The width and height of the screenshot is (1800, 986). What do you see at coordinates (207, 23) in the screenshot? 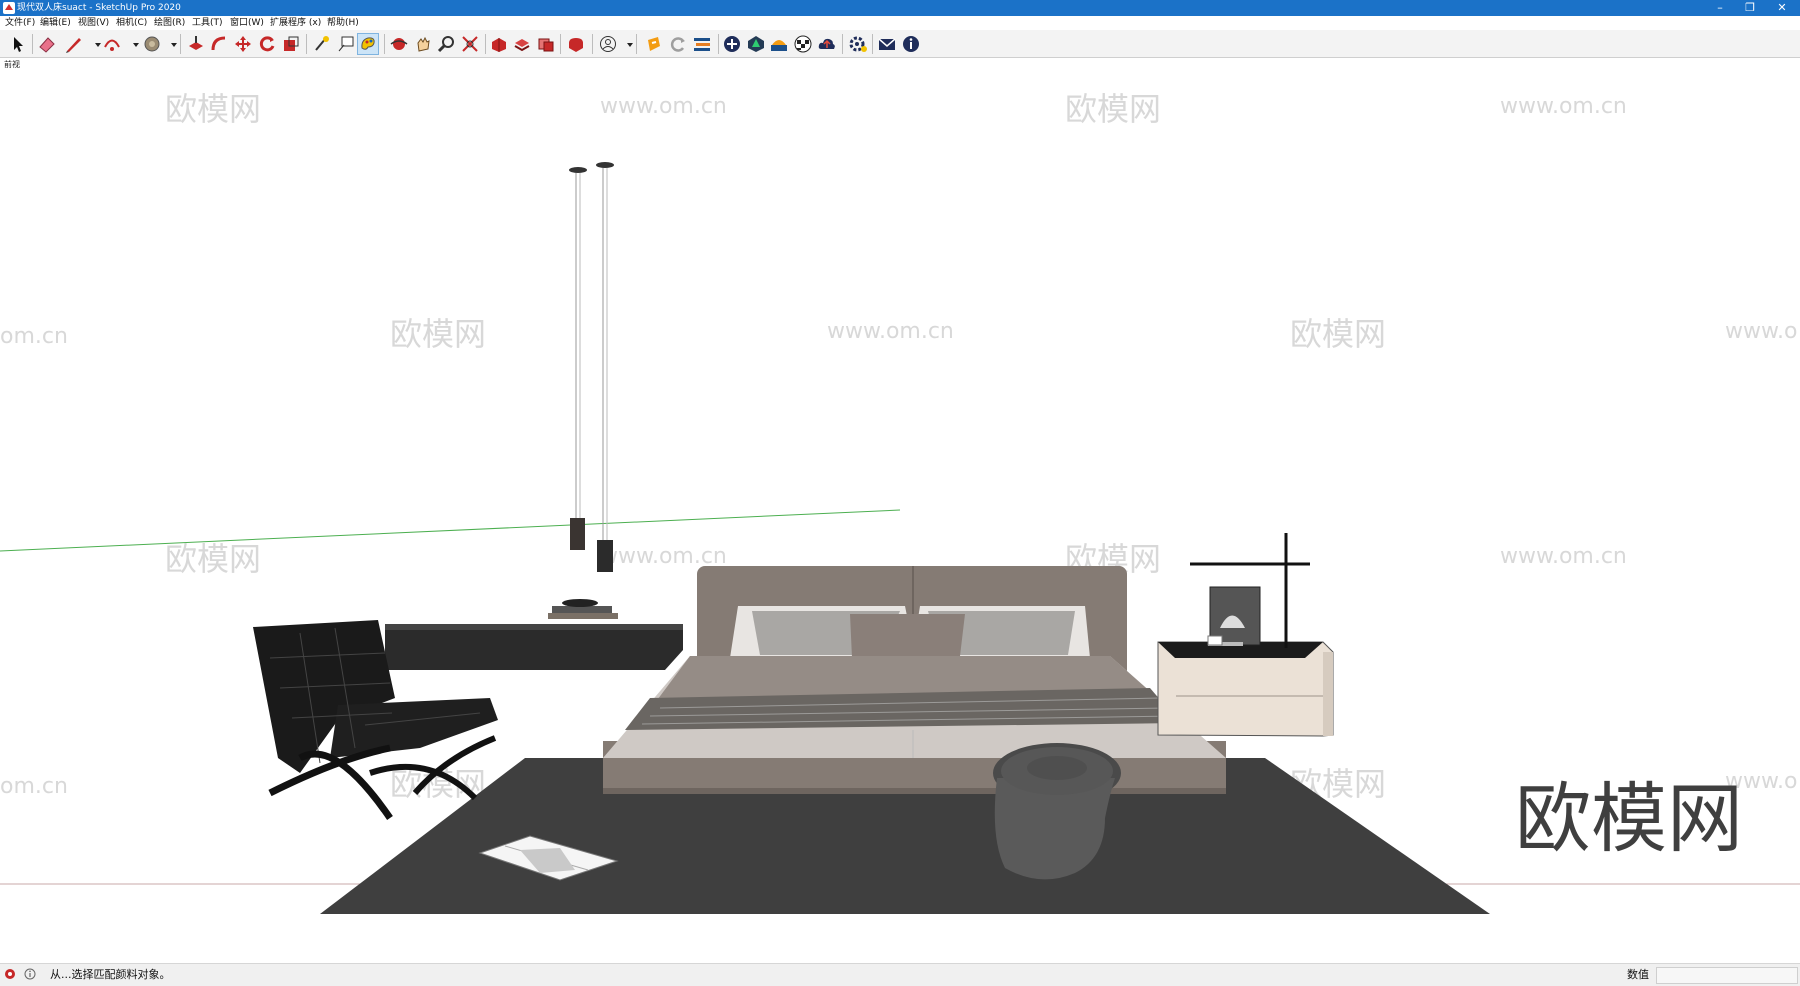
I see `menu-tools: 工具(T)` at bounding box center [207, 23].